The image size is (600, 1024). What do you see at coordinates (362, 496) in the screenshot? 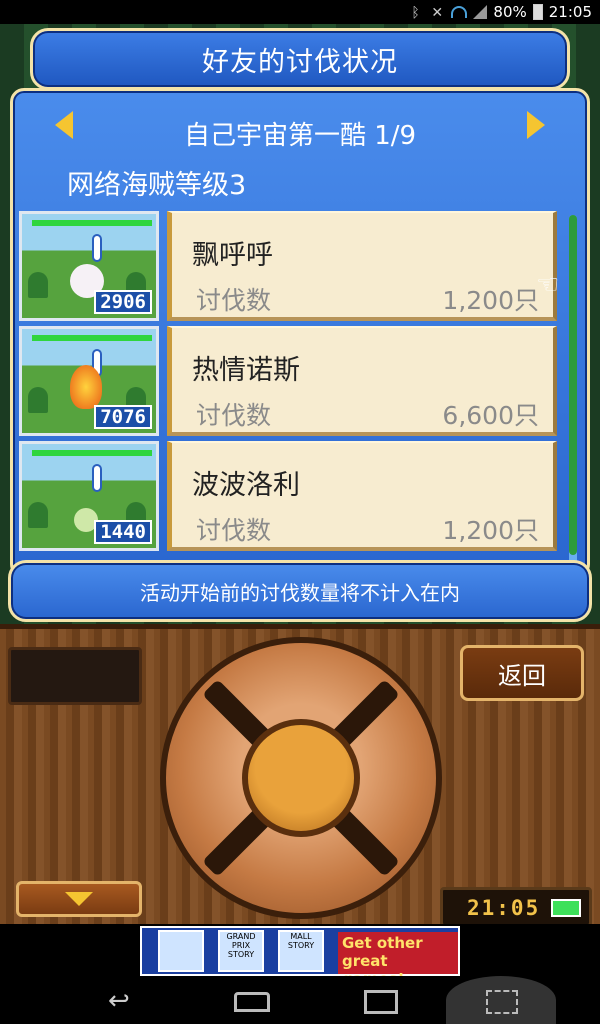
I see `monster-card: 波波洛利 讨伐数 1,200只` at bounding box center [362, 496].